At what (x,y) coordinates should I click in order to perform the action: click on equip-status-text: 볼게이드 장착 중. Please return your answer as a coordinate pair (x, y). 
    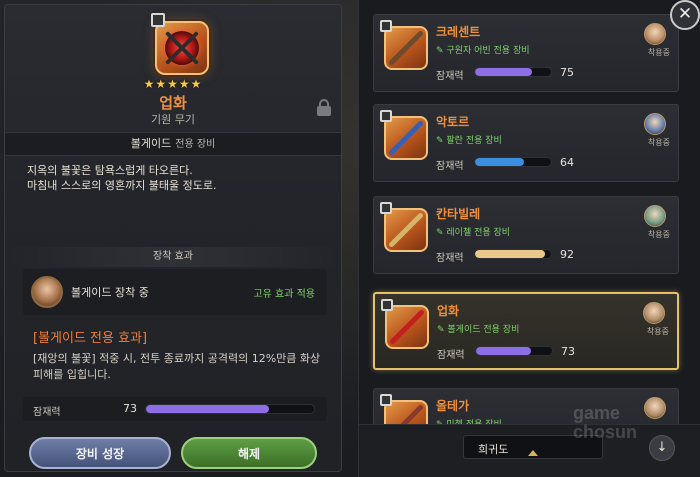
    Looking at the image, I should click on (110, 292).